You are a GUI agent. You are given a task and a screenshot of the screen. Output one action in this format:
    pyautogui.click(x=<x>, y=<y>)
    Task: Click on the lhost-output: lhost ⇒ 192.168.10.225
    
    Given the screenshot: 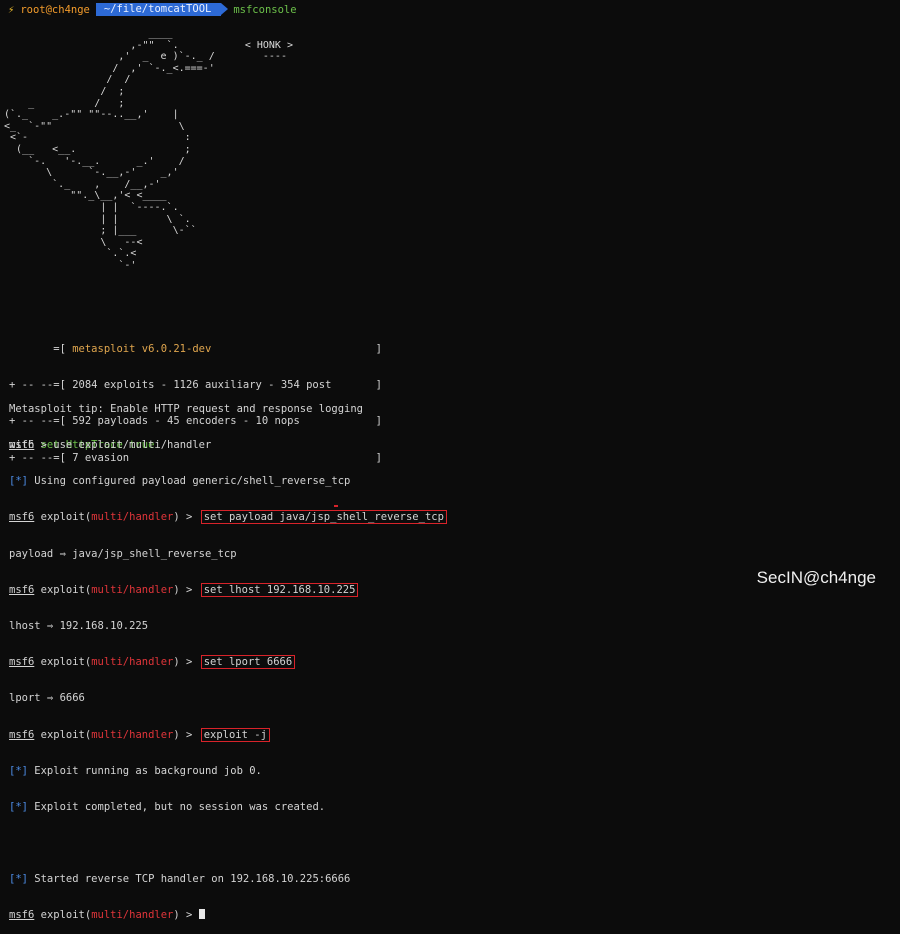 What is the action you would take?
    pyautogui.click(x=79, y=625)
    